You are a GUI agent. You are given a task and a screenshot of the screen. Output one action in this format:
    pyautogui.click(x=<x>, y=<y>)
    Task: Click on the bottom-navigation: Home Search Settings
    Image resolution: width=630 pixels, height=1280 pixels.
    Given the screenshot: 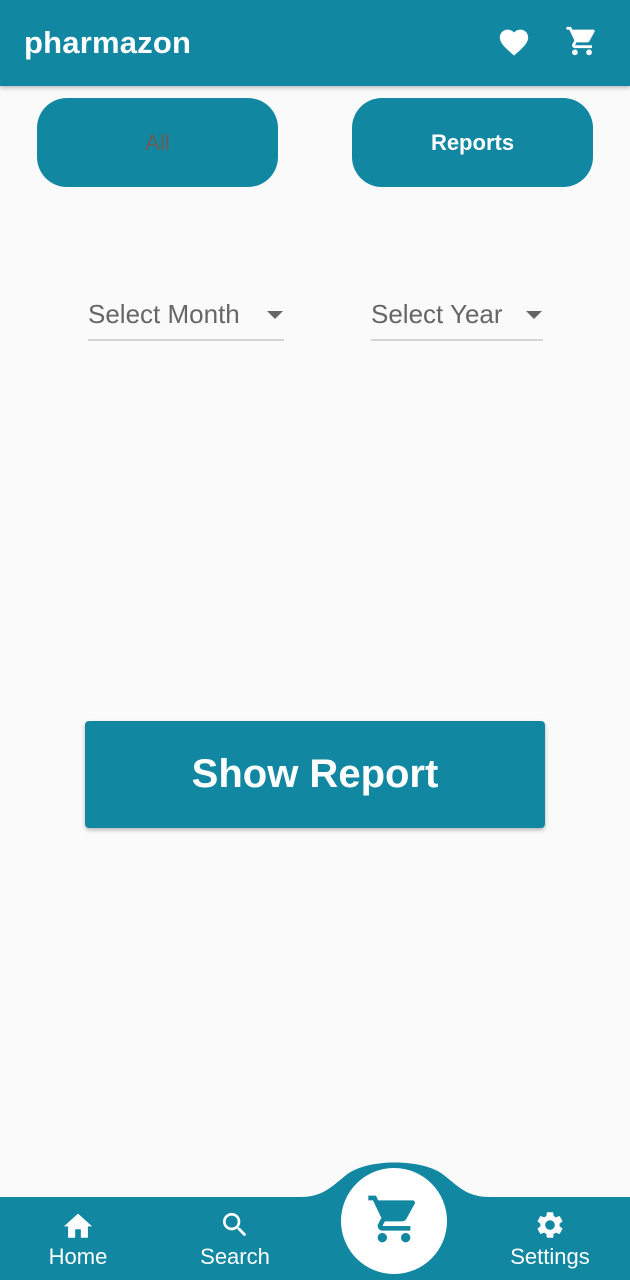 What is the action you would take?
    pyautogui.click(x=315, y=1220)
    